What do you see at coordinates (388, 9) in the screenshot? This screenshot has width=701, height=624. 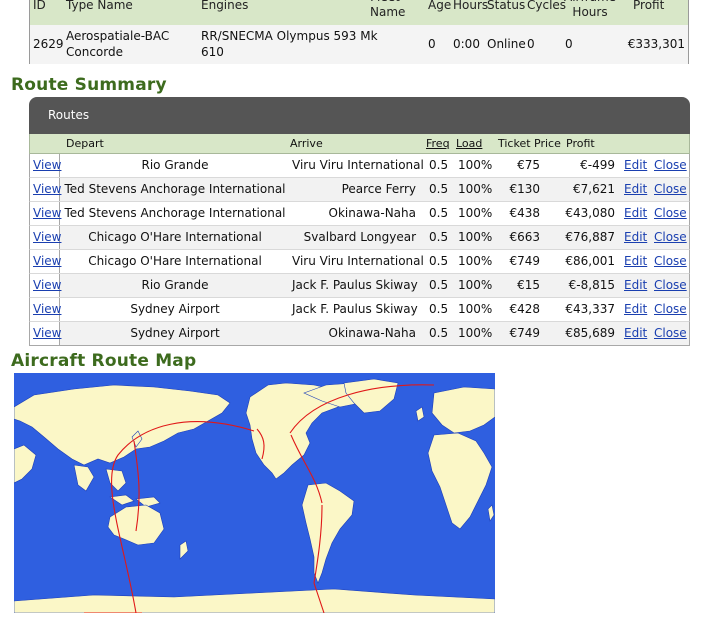 I see `header-fleet-name: Fleet Name` at bounding box center [388, 9].